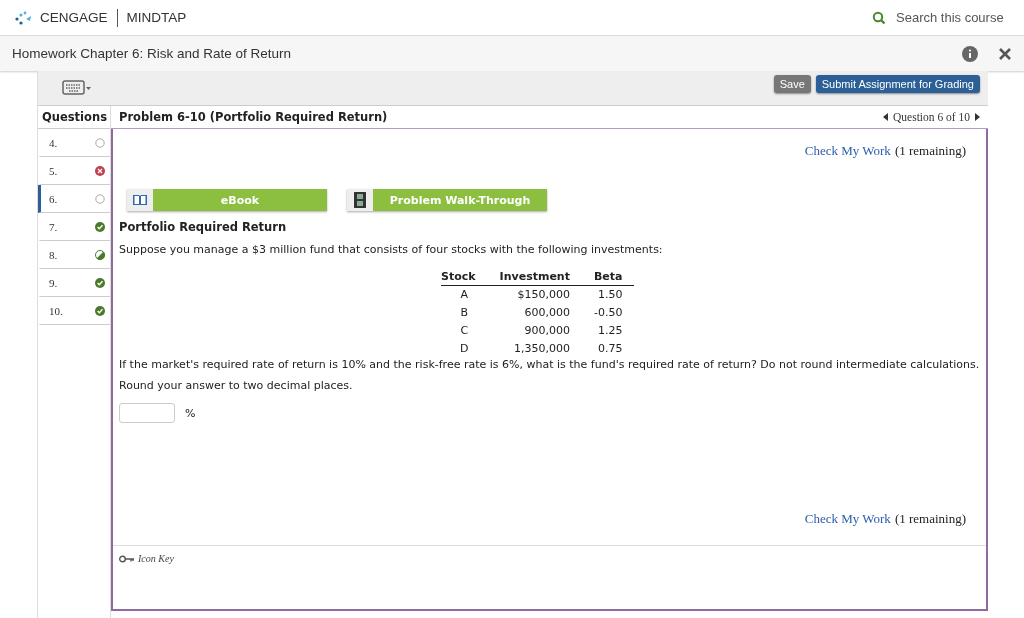  I want to click on rounding-instruction: Round your answer to two decimal places., so click(236, 385).